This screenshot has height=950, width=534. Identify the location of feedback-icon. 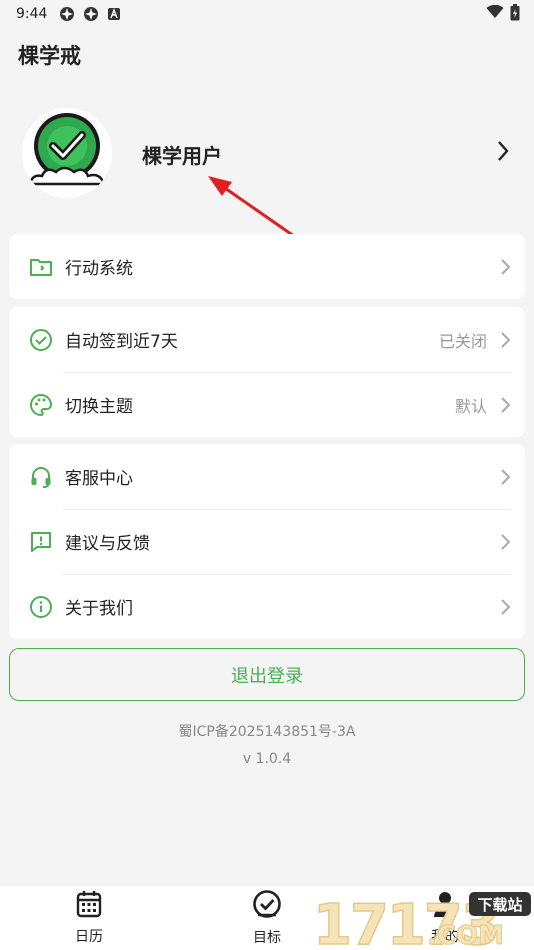
(41, 542).